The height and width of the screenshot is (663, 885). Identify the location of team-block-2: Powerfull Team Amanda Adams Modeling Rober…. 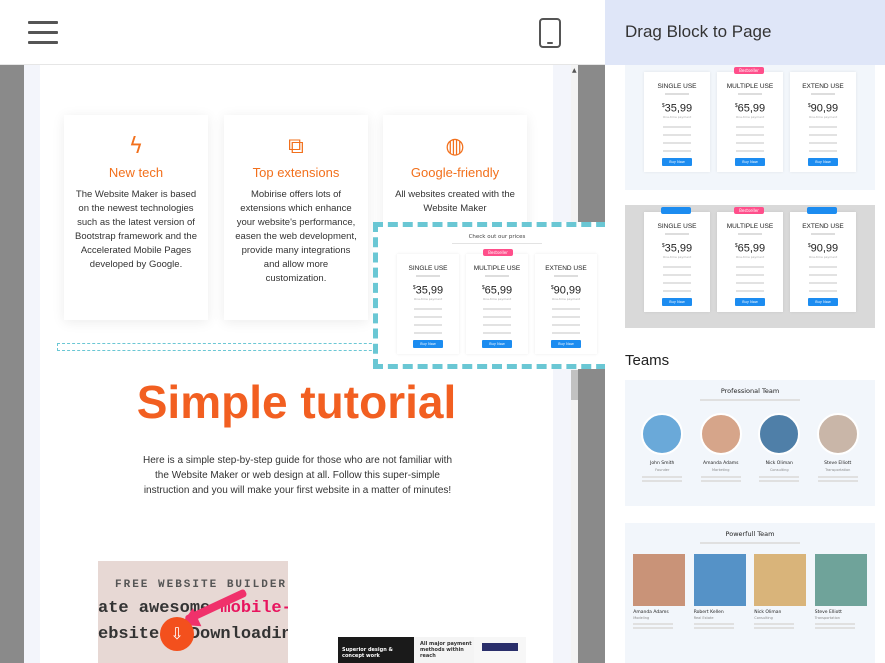
(750, 593).